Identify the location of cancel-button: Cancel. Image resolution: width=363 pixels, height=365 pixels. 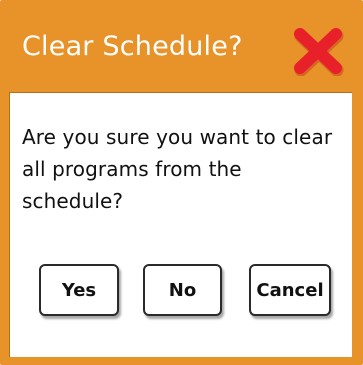
(290, 290).